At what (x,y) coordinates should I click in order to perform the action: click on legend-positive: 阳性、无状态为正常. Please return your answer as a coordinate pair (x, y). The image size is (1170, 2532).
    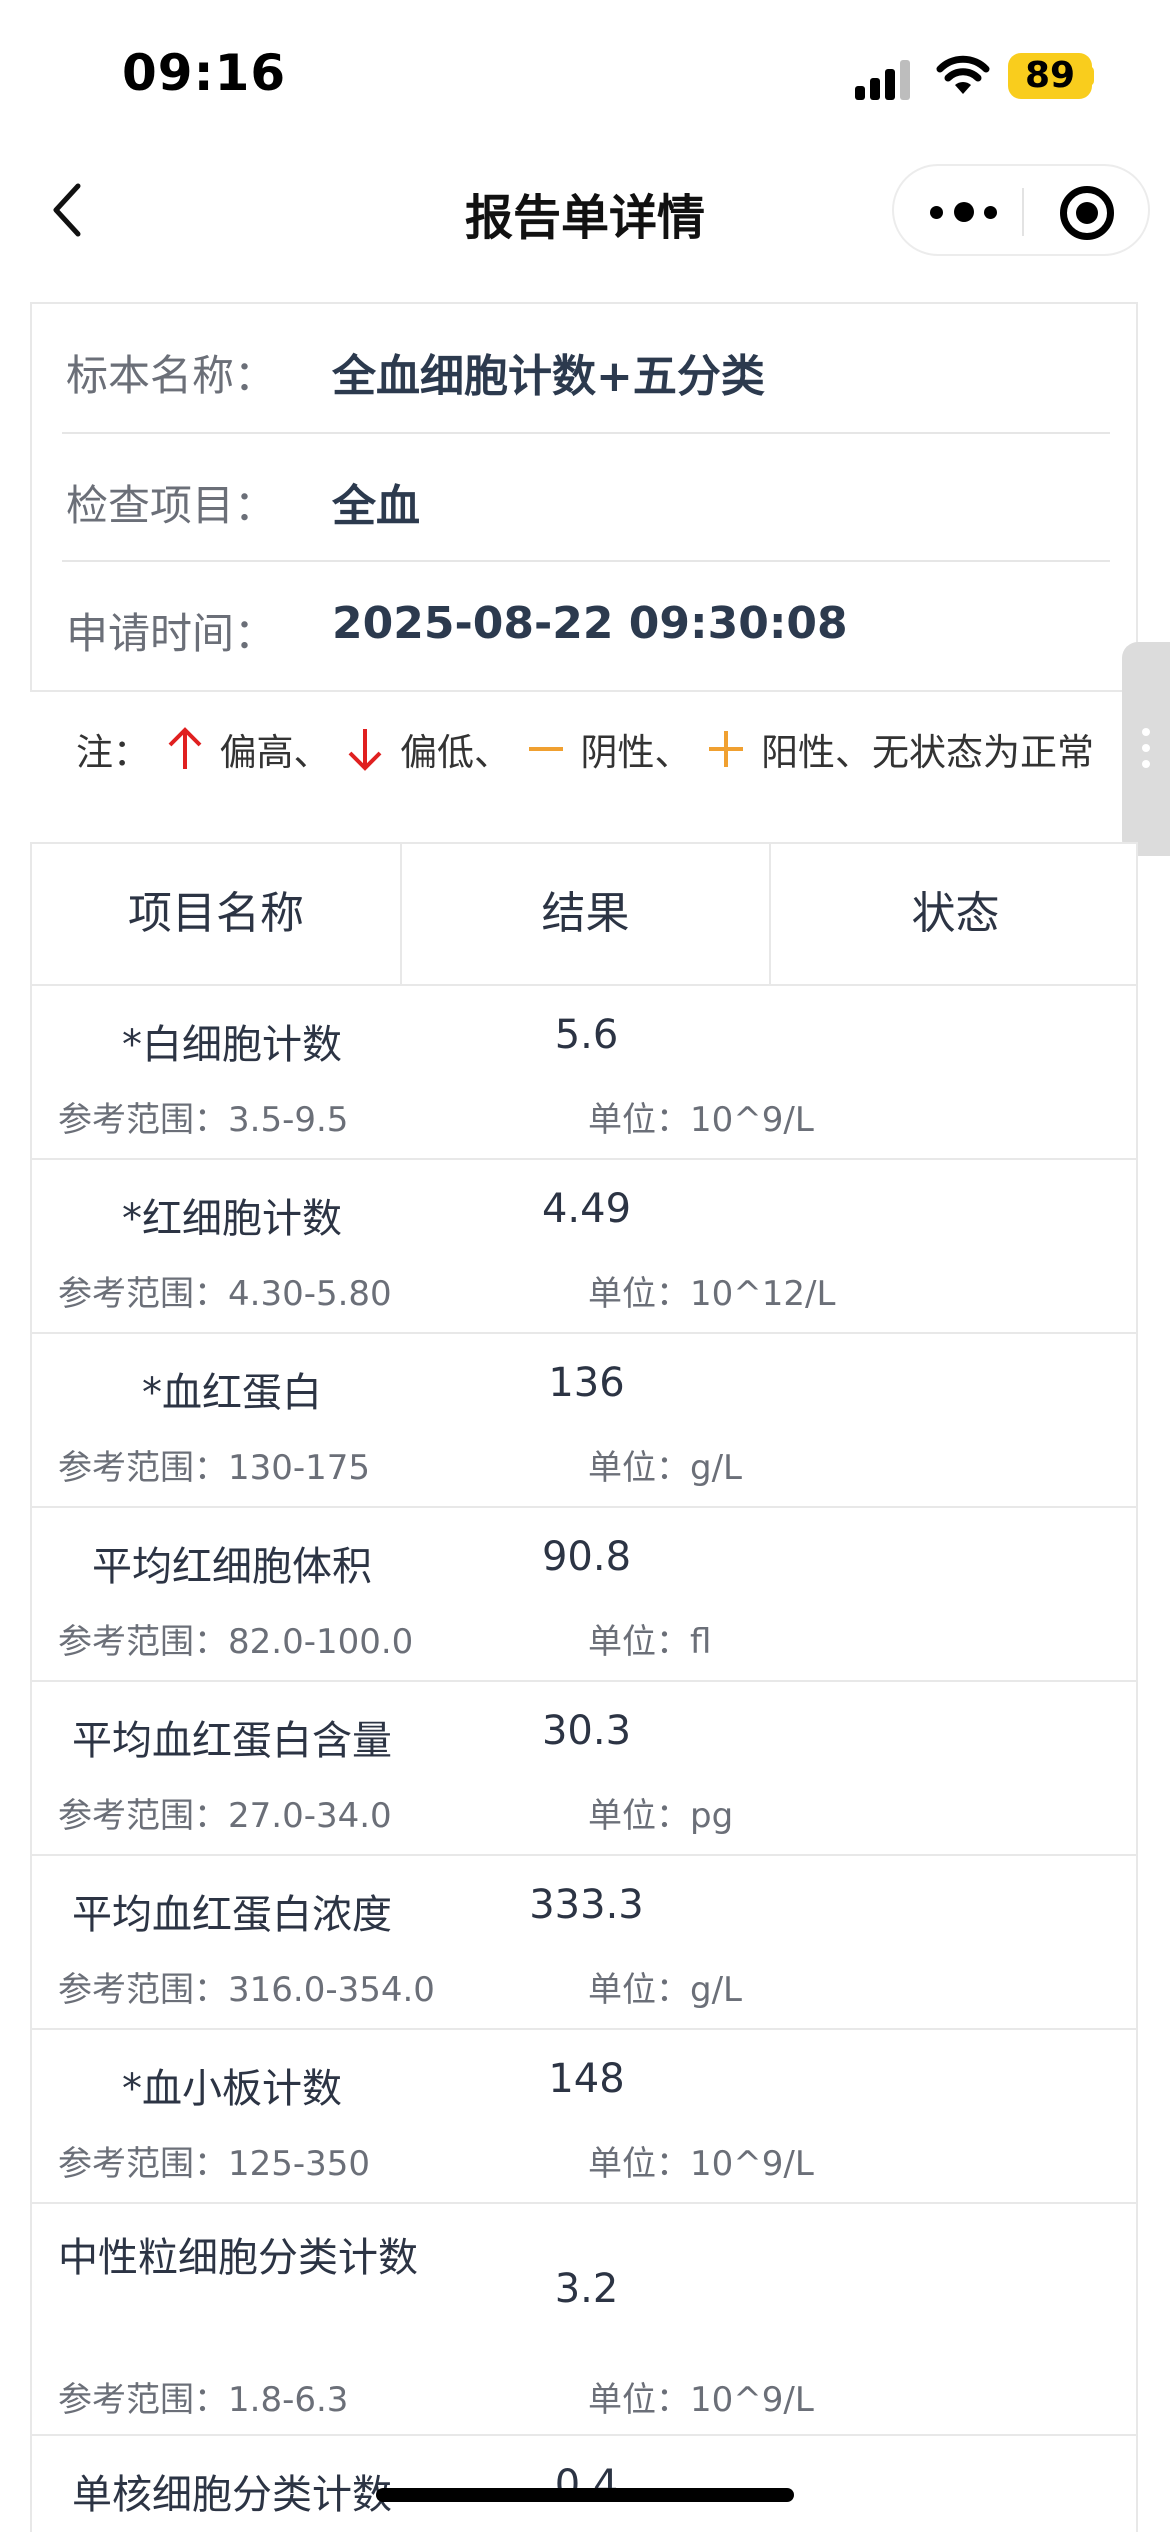
    Looking at the image, I should click on (928, 752).